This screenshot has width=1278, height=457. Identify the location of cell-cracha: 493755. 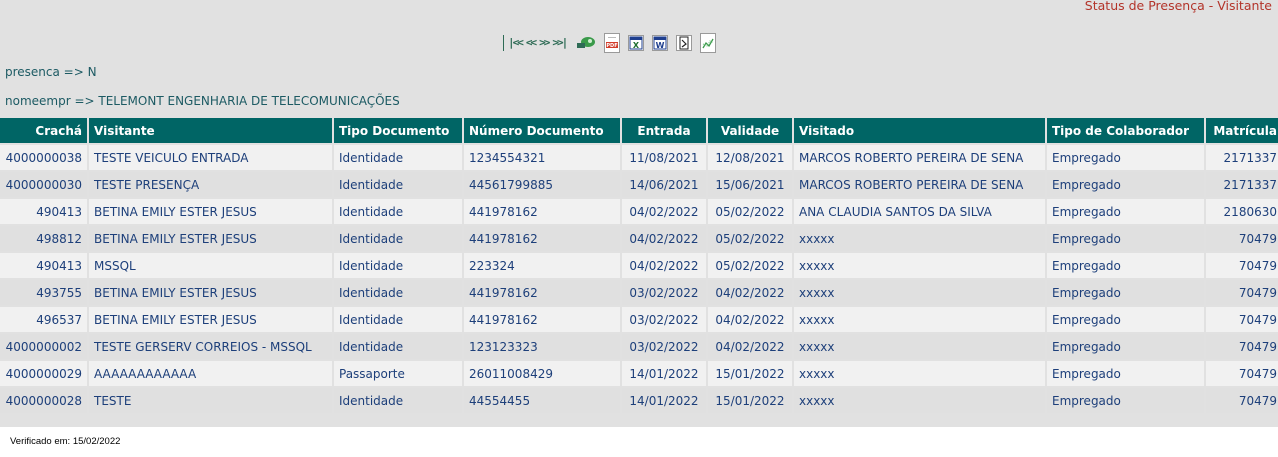
(43, 292).